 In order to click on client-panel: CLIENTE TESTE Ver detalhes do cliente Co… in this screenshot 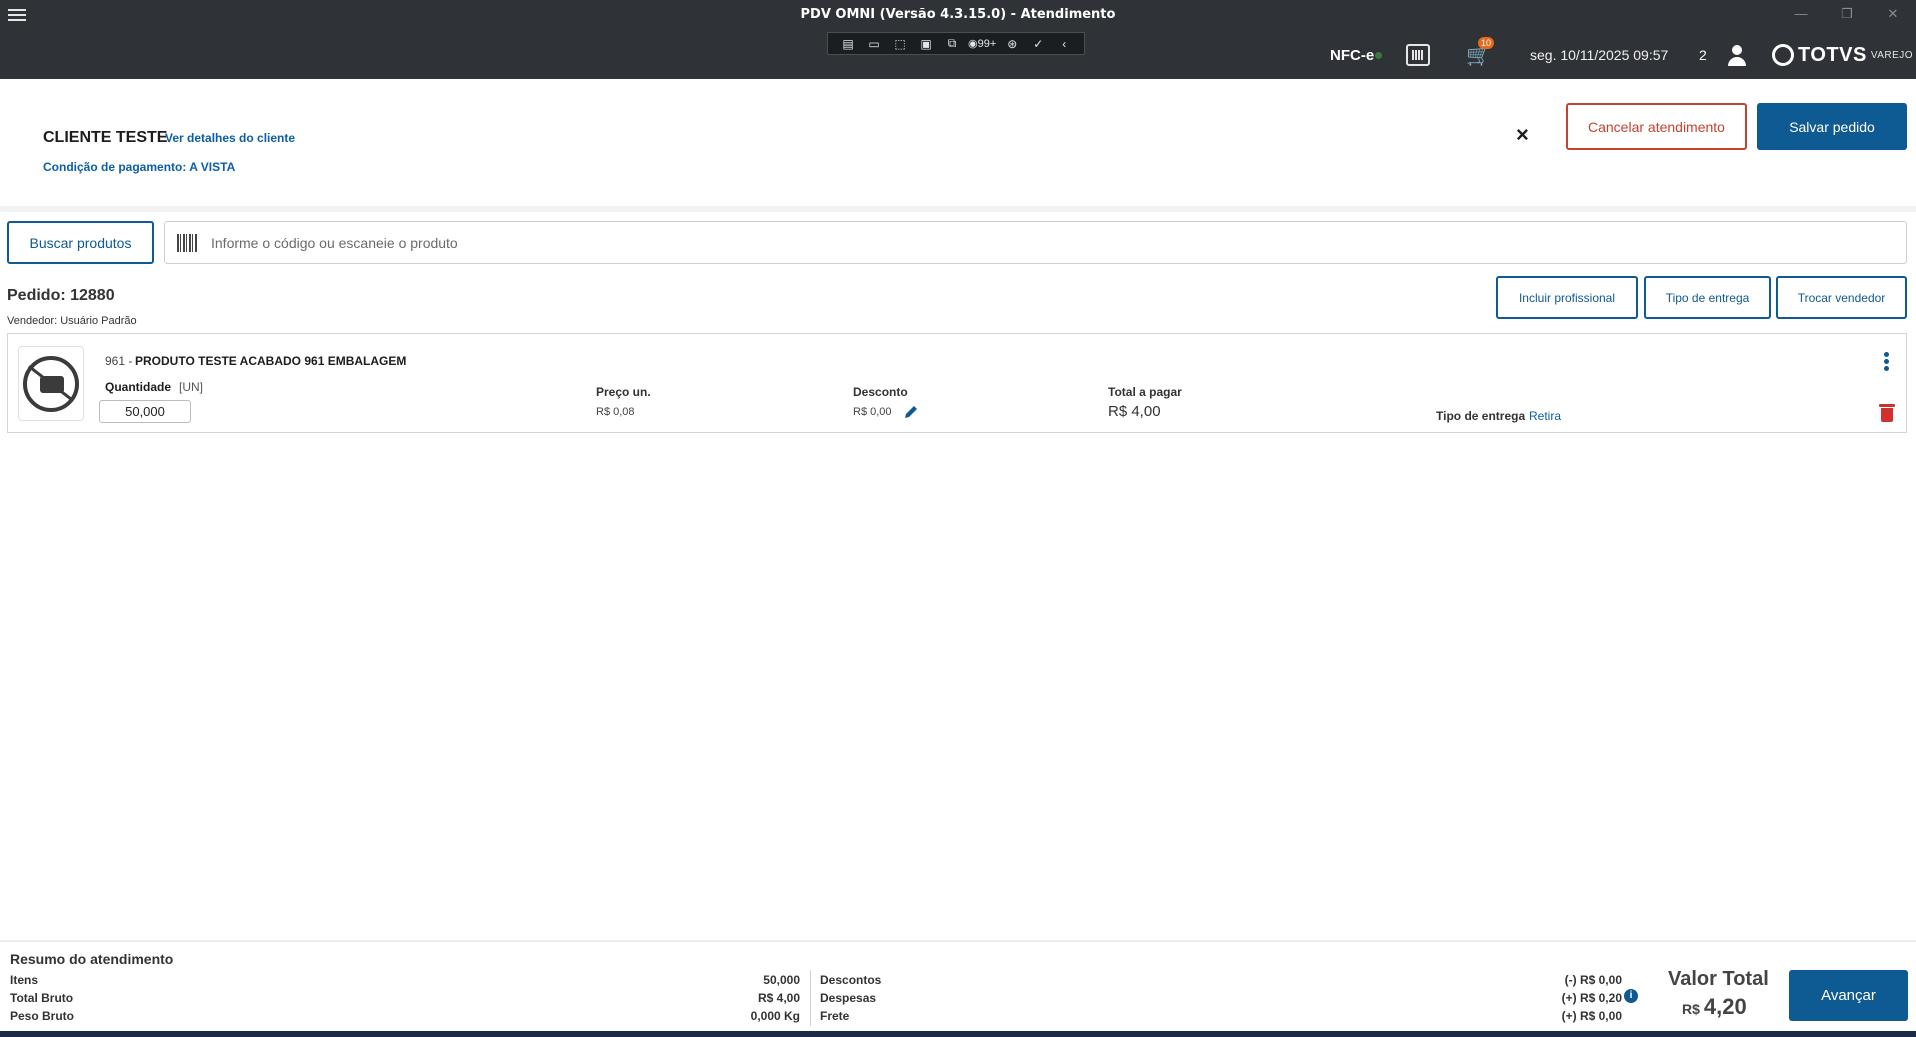, I will do `click(958, 145)`.